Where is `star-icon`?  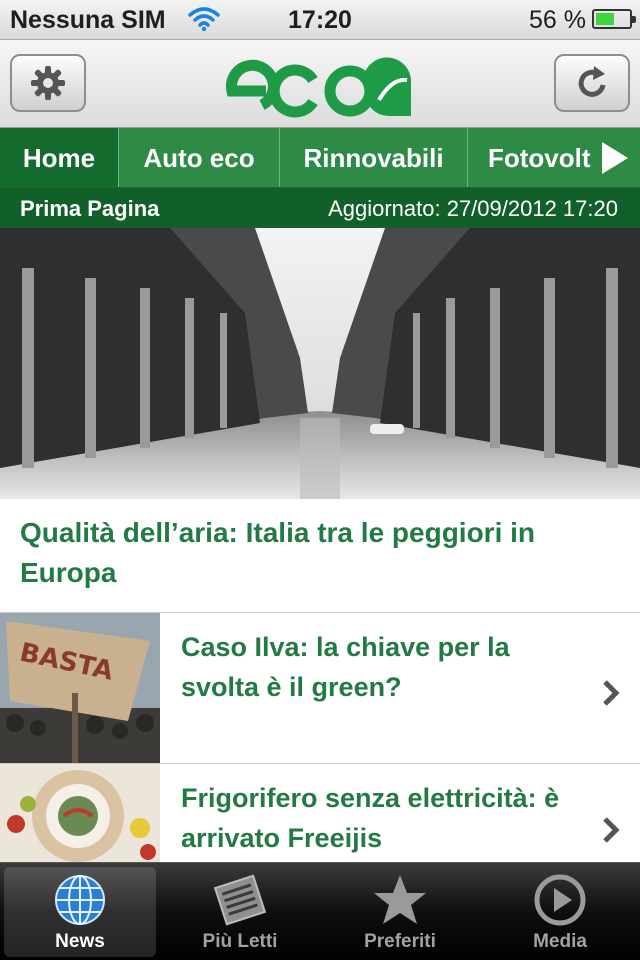 star-icon is located at coordinates (400, 899).